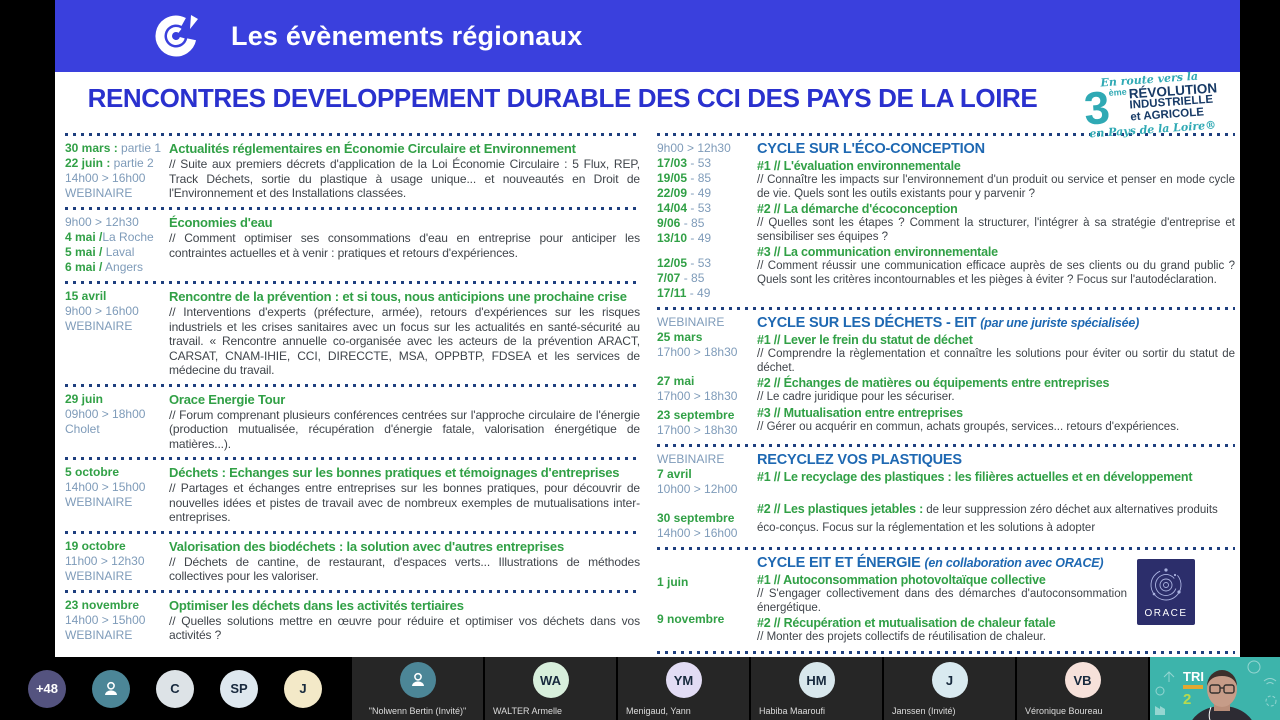 The height and width of the screenshot is (720, 1280). I want to click on avatar-initials: J, so click(303, 688).